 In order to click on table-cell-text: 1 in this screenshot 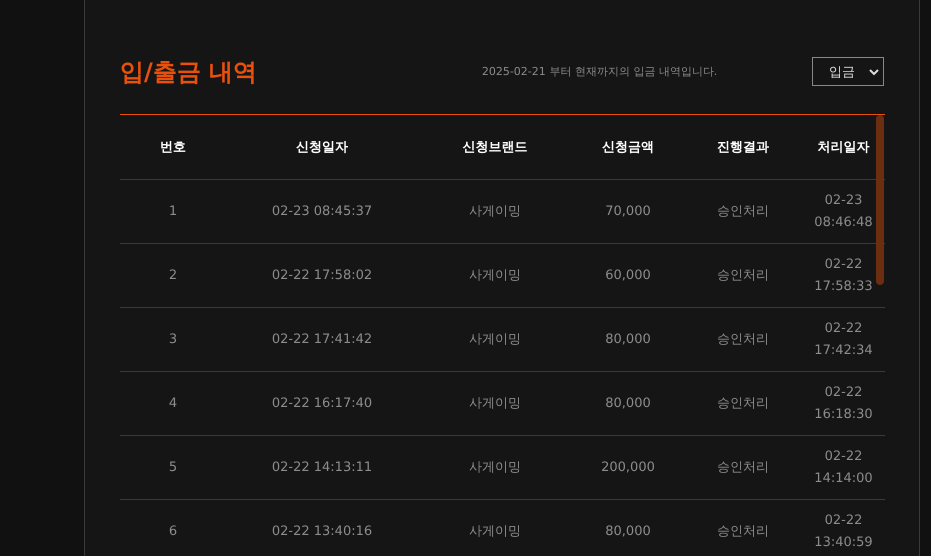, I will do `click(173, 211)`.